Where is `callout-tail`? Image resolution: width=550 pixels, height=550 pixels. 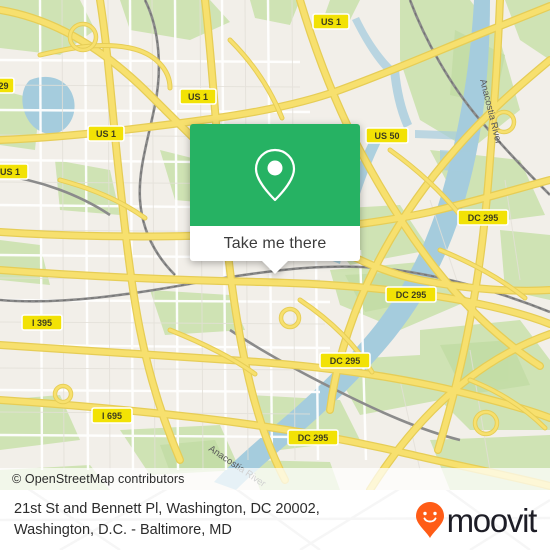 callout-tail is located at coordinates (275, 267).